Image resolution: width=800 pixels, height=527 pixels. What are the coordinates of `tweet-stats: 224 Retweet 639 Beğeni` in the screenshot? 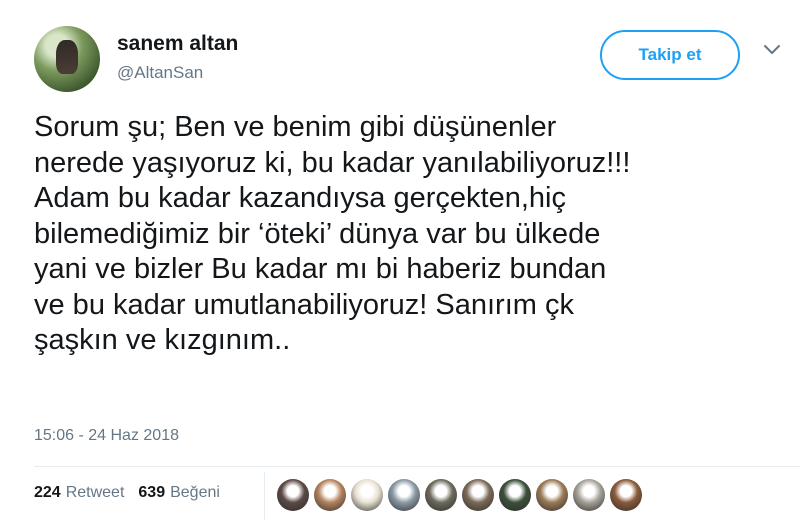 It's located at (134, 493).